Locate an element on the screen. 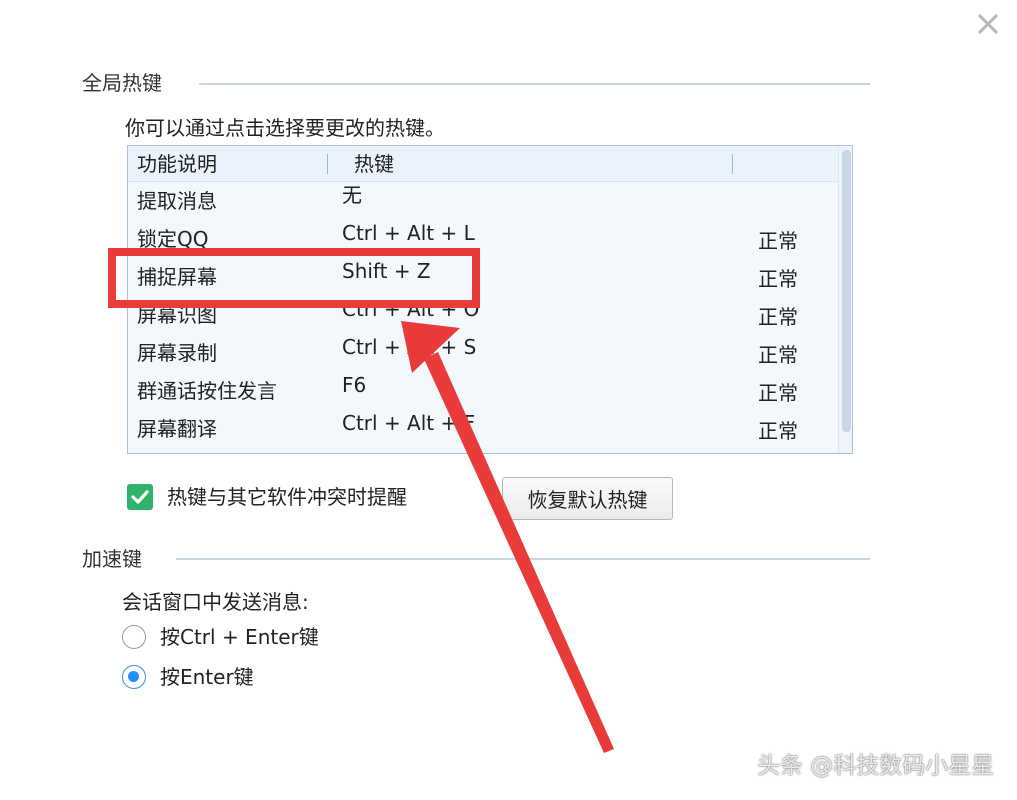 The width and height of the screenshot is (1017, 800). close-icon is located at coordinates (988, 24).